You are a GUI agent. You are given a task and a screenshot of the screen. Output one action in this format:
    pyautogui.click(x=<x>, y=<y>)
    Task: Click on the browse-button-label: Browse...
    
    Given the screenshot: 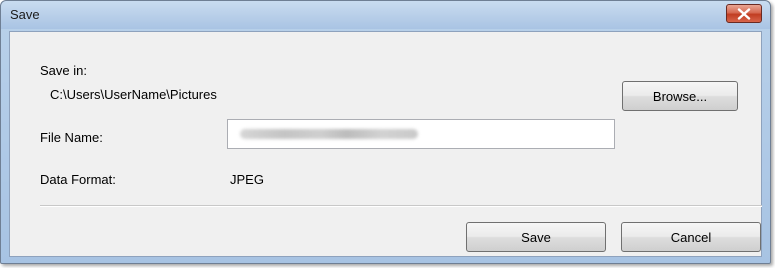 What is the action you would take?
    pyautogui.click(x=680, y=96)
    